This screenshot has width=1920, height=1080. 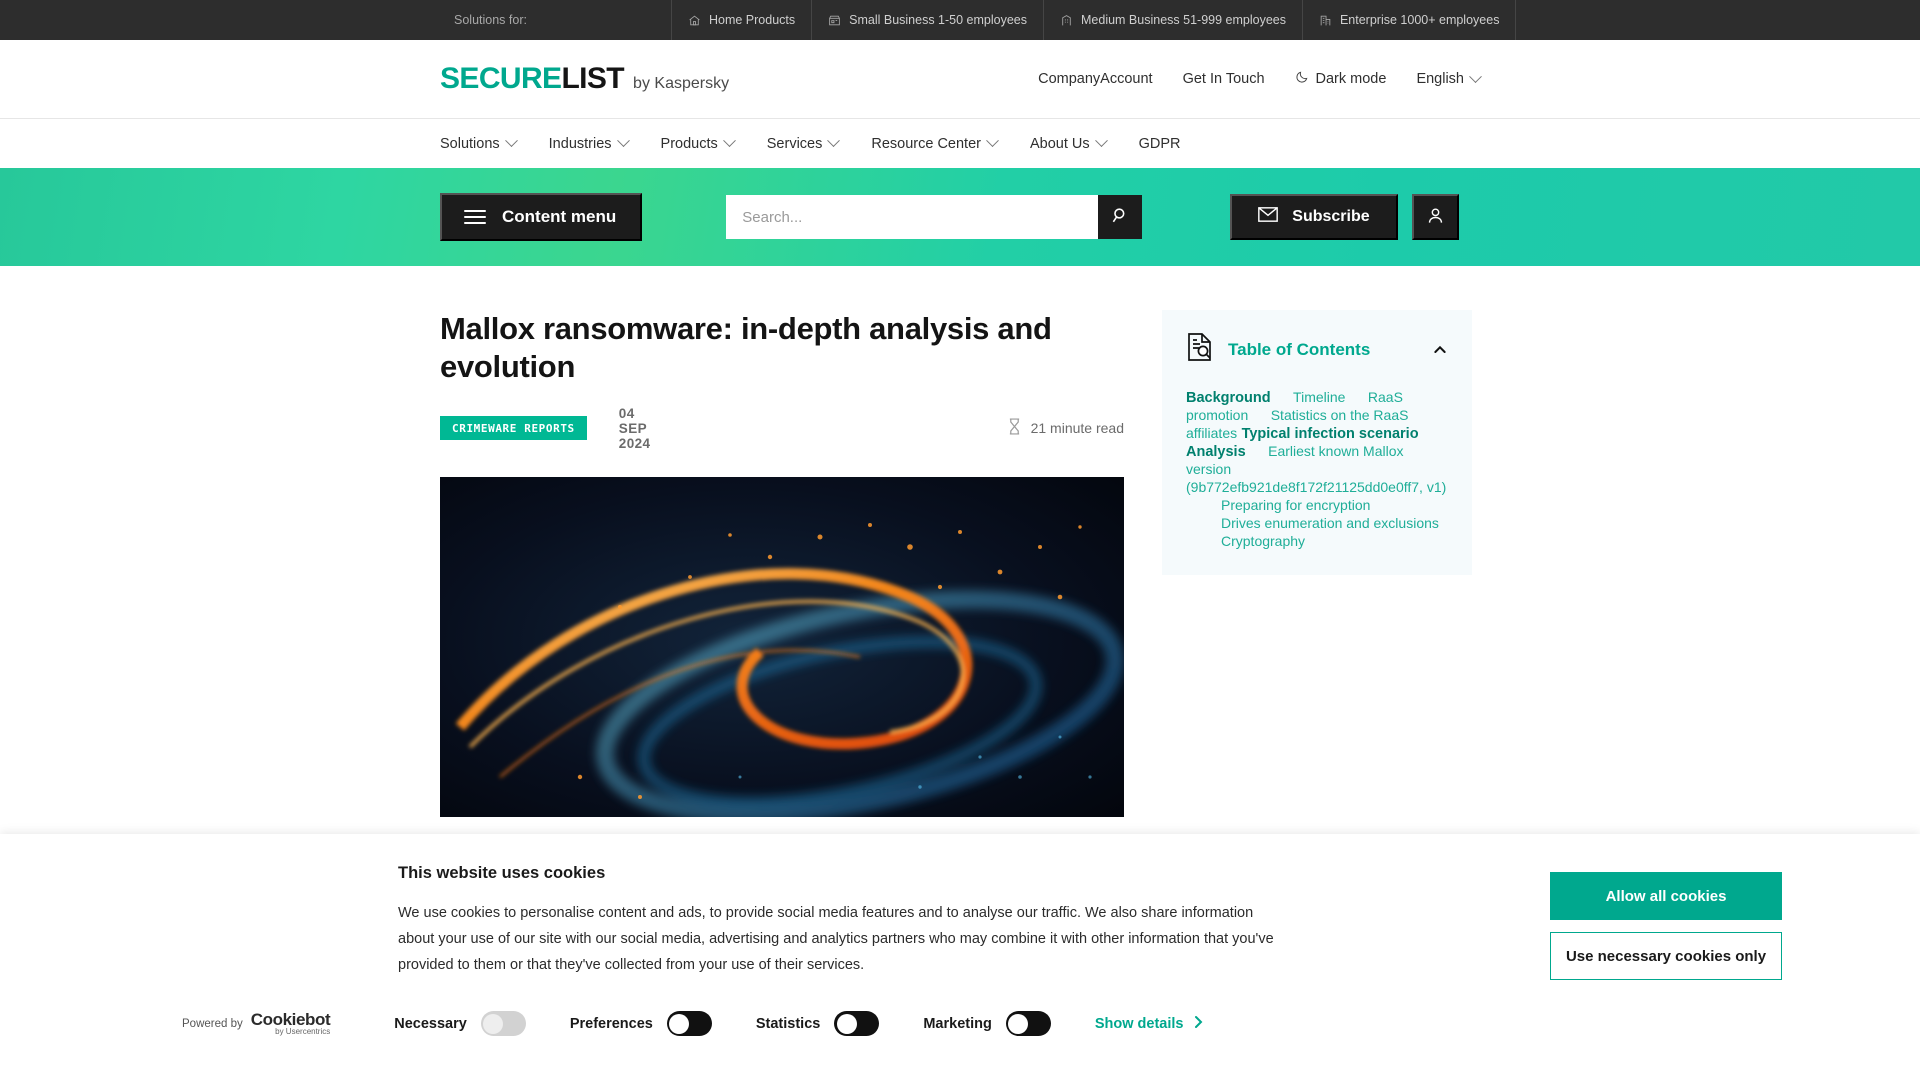 What do you see at coordinates (834, 20) in the screenshot?
I see `storefront-icon` at bounding box center [834, 20].